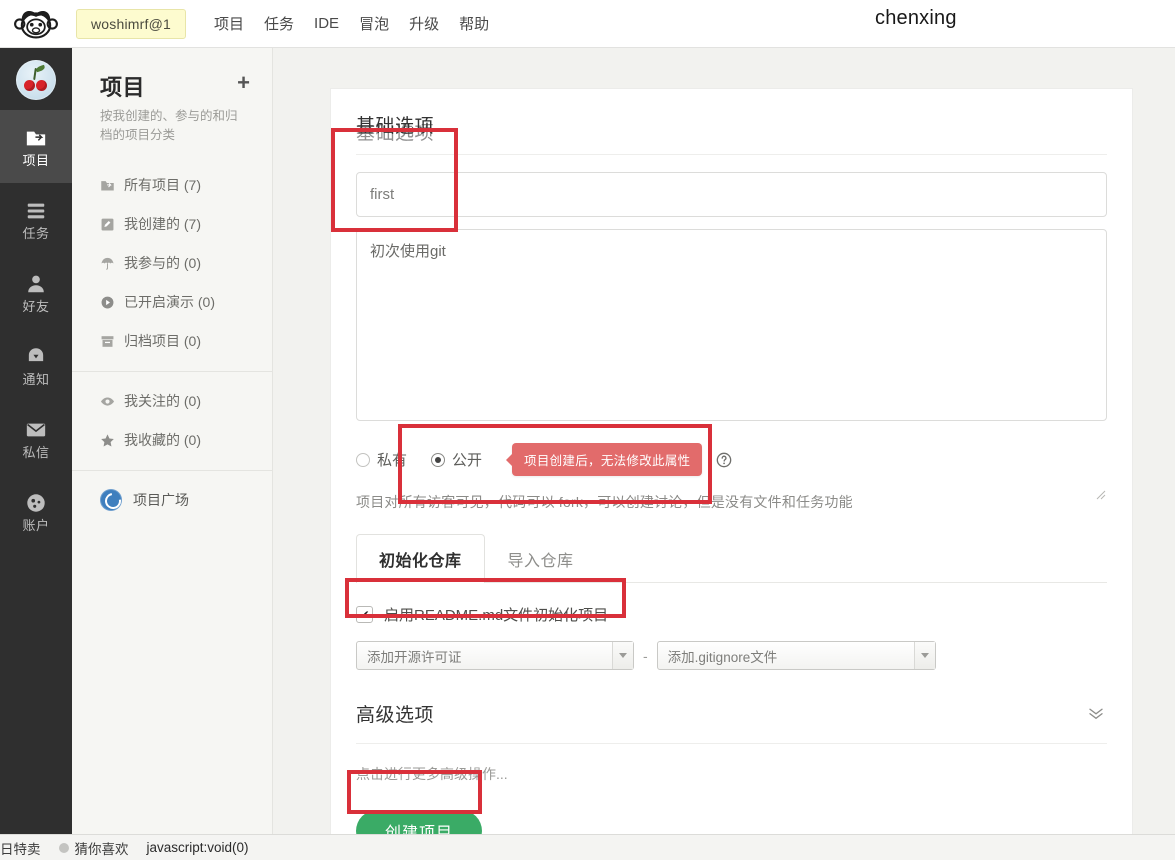  Describe the element at coordinates (243, 83) in the screenshot. I see `add-project-button: +` at that location.